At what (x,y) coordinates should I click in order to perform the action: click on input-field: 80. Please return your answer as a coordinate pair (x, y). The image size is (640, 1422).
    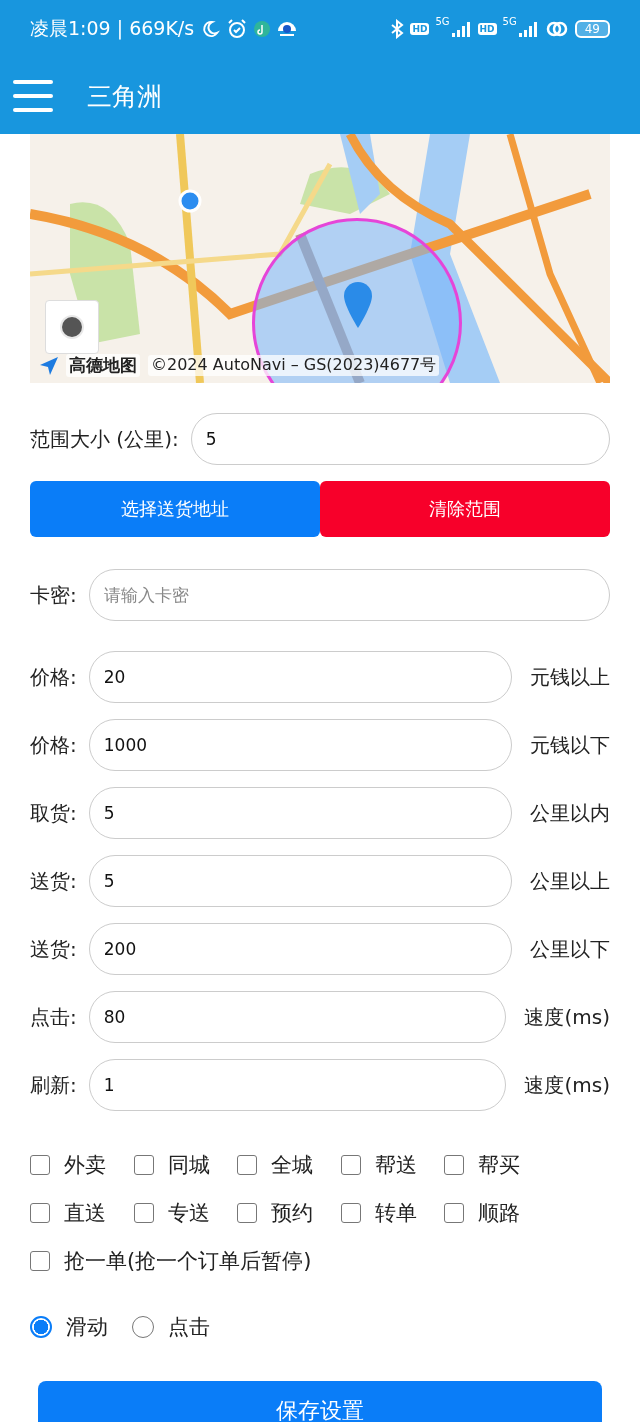
    Looking at the image, I should click on (297, 1017).